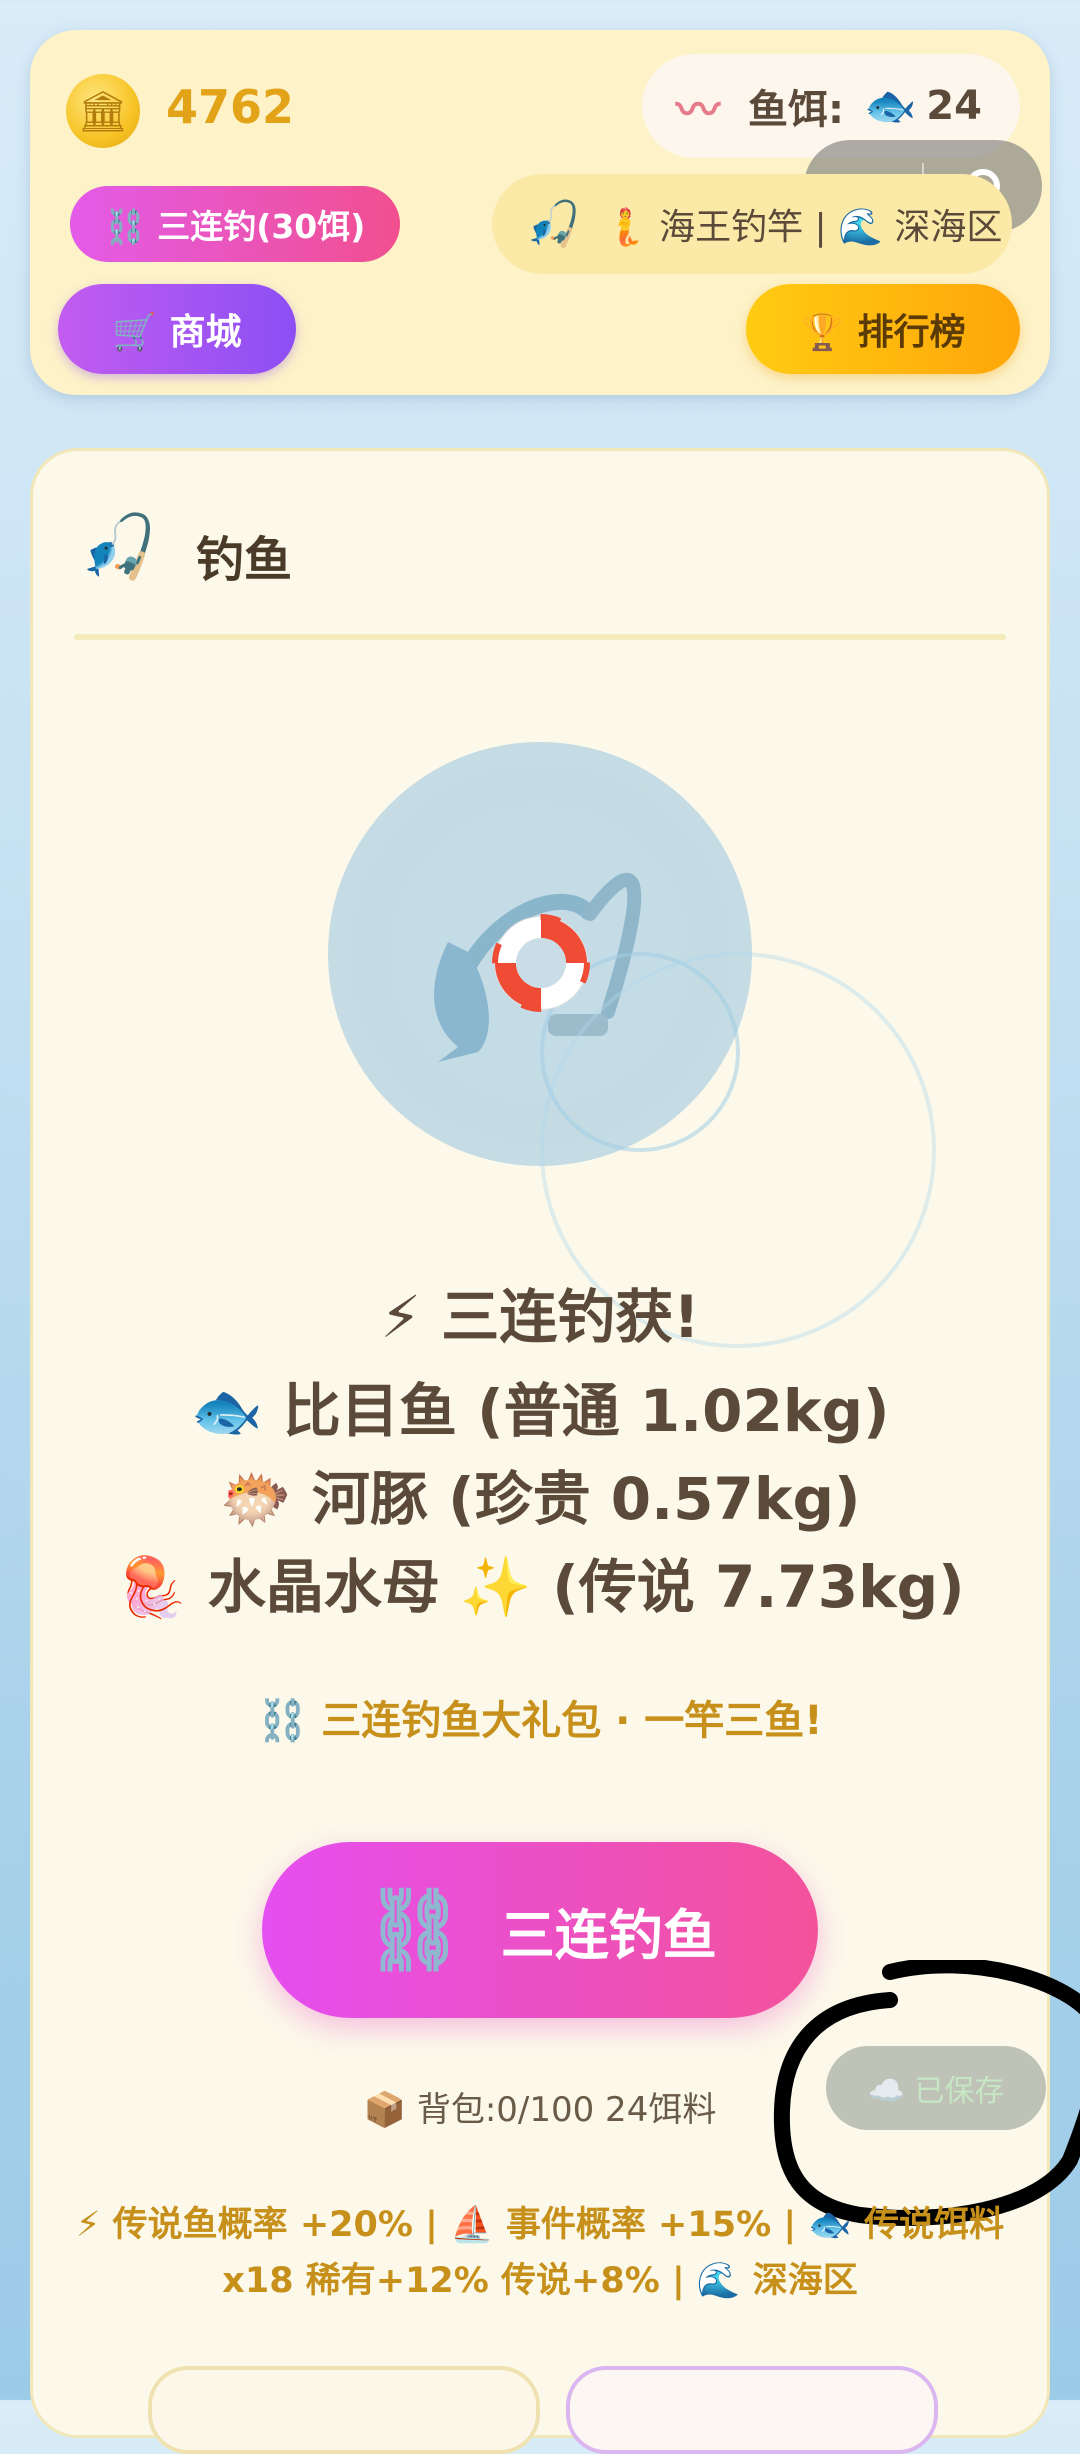  I want to click on bonus-info-line: x18 稀有+12% 传说+8% | 🌊 深海区, so click(540, 2281).